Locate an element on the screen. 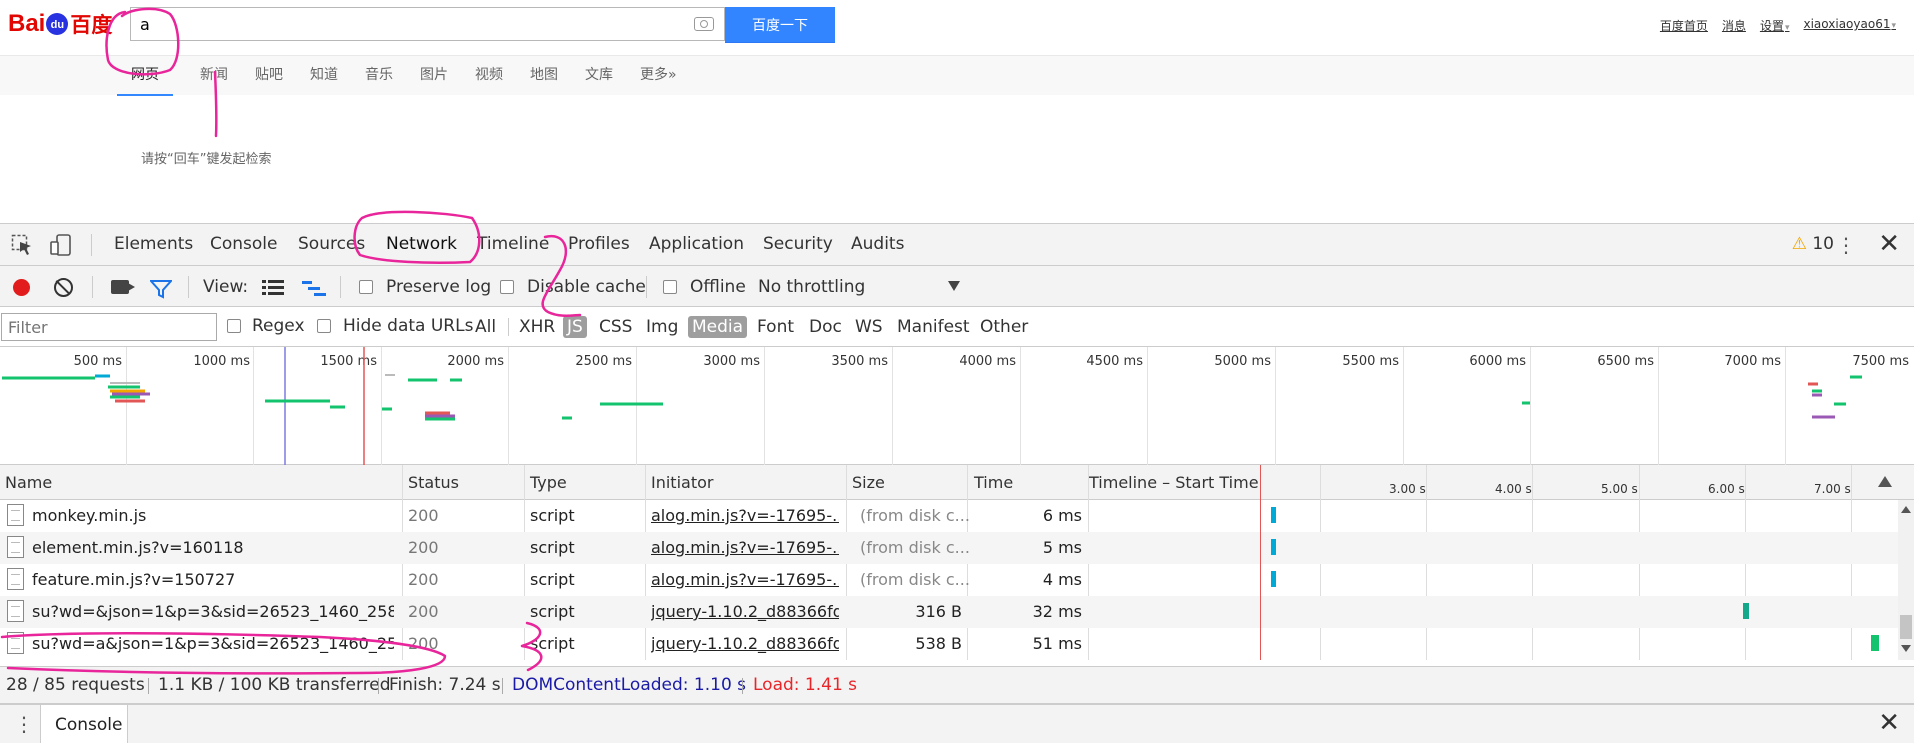 Image resolution: width=1914 pixels, height=743 pixels. tab-audits: Audits is located at coordinates (877, 244).